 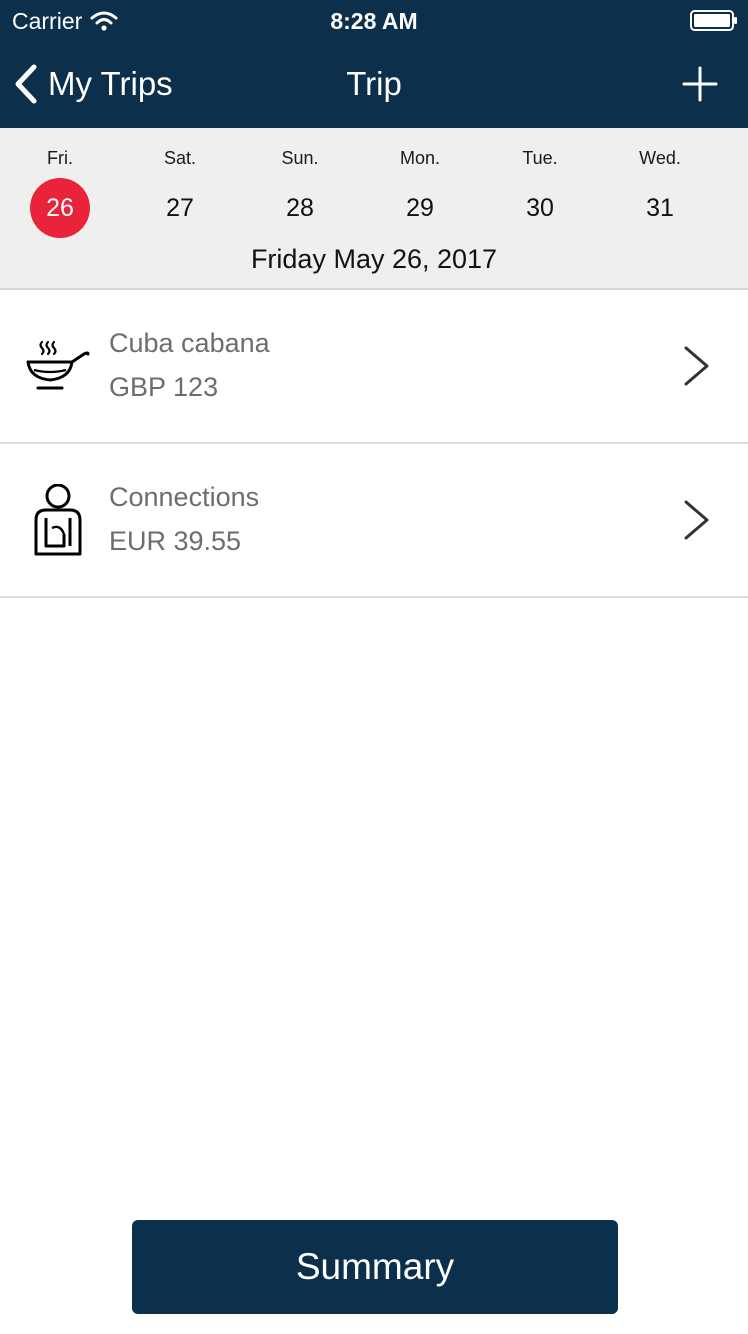 I want to click on expense-amount: EUR 39.55, so click(x=175, y=541).